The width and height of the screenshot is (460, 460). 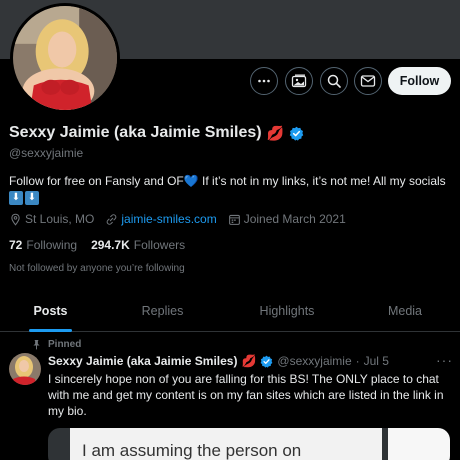 I want to click on tab-media: Media, so click(x=405, y=310).